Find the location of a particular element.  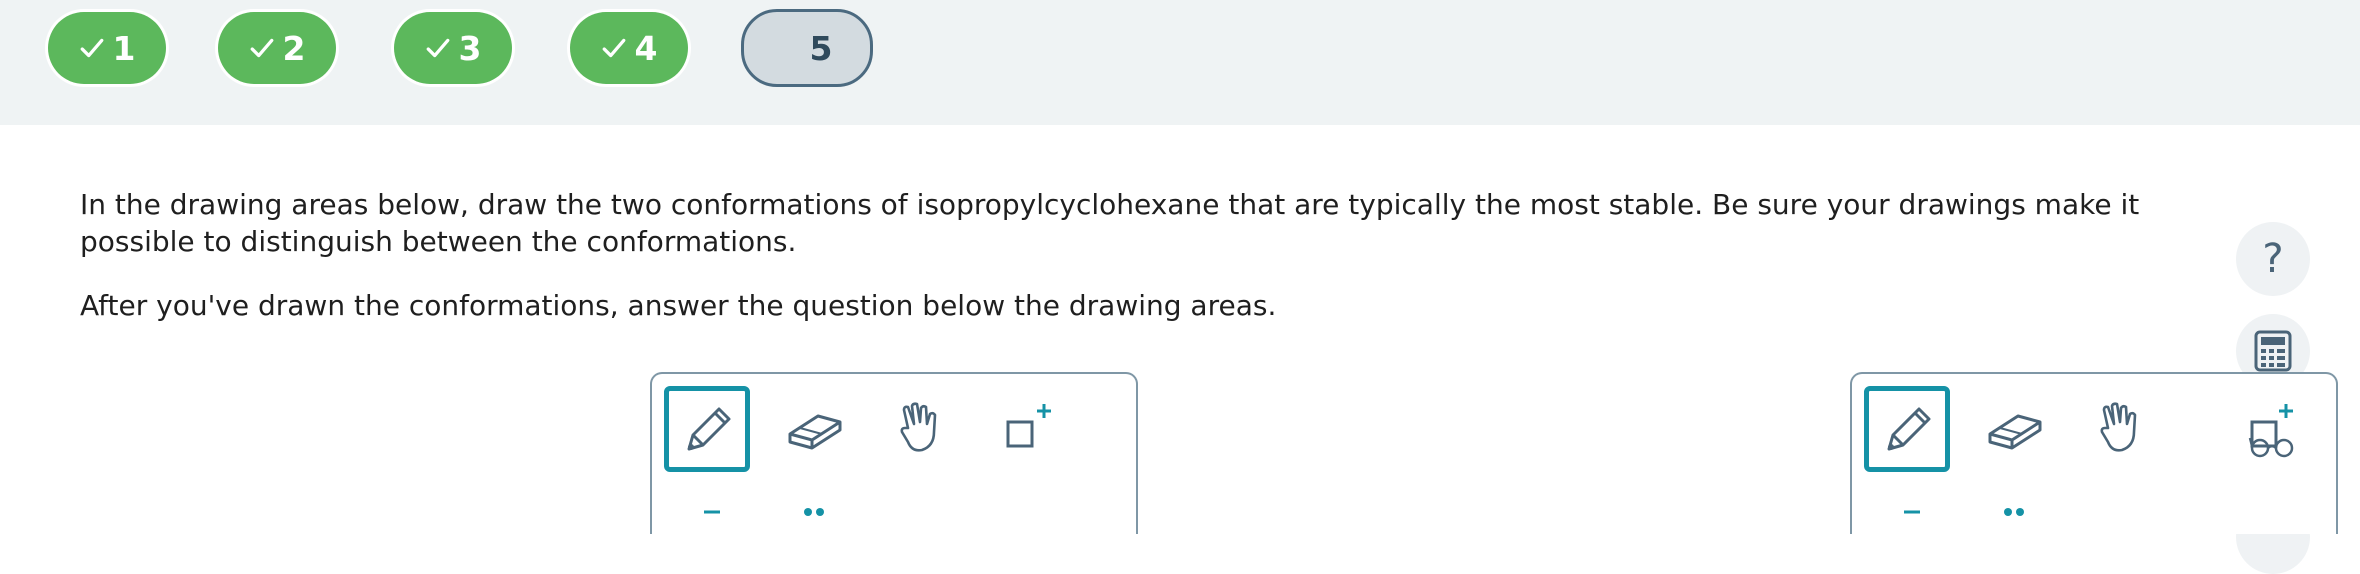

step-label: 1 is located at coordinates (124, 48).